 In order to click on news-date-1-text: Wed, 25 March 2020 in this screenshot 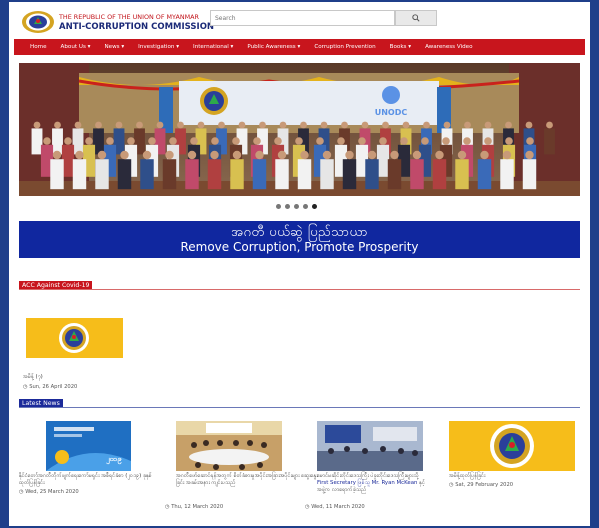, I will do `click(52, 492)`.